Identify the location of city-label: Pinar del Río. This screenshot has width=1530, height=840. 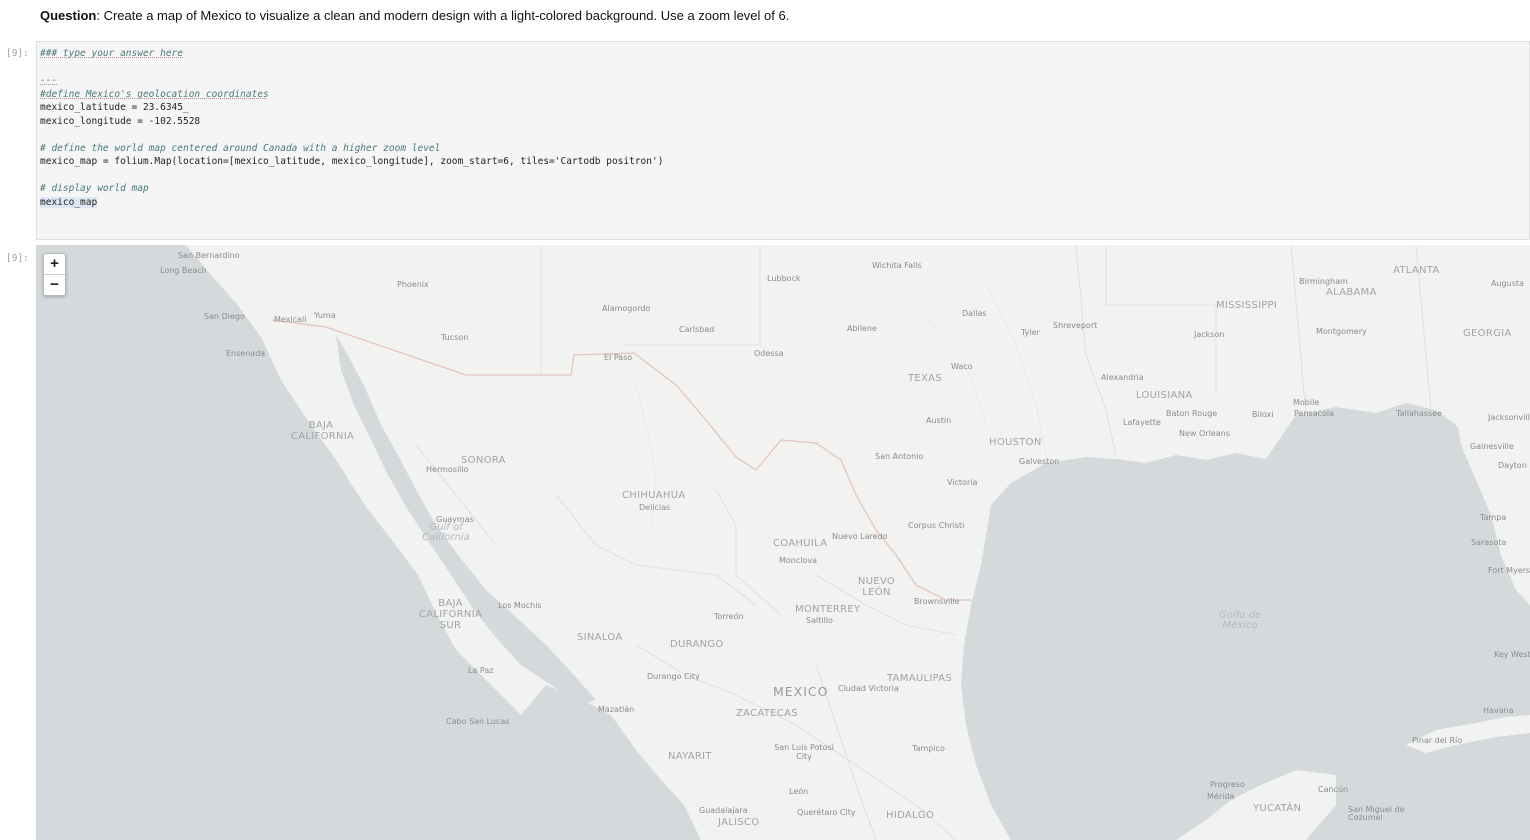
(1437, 740).